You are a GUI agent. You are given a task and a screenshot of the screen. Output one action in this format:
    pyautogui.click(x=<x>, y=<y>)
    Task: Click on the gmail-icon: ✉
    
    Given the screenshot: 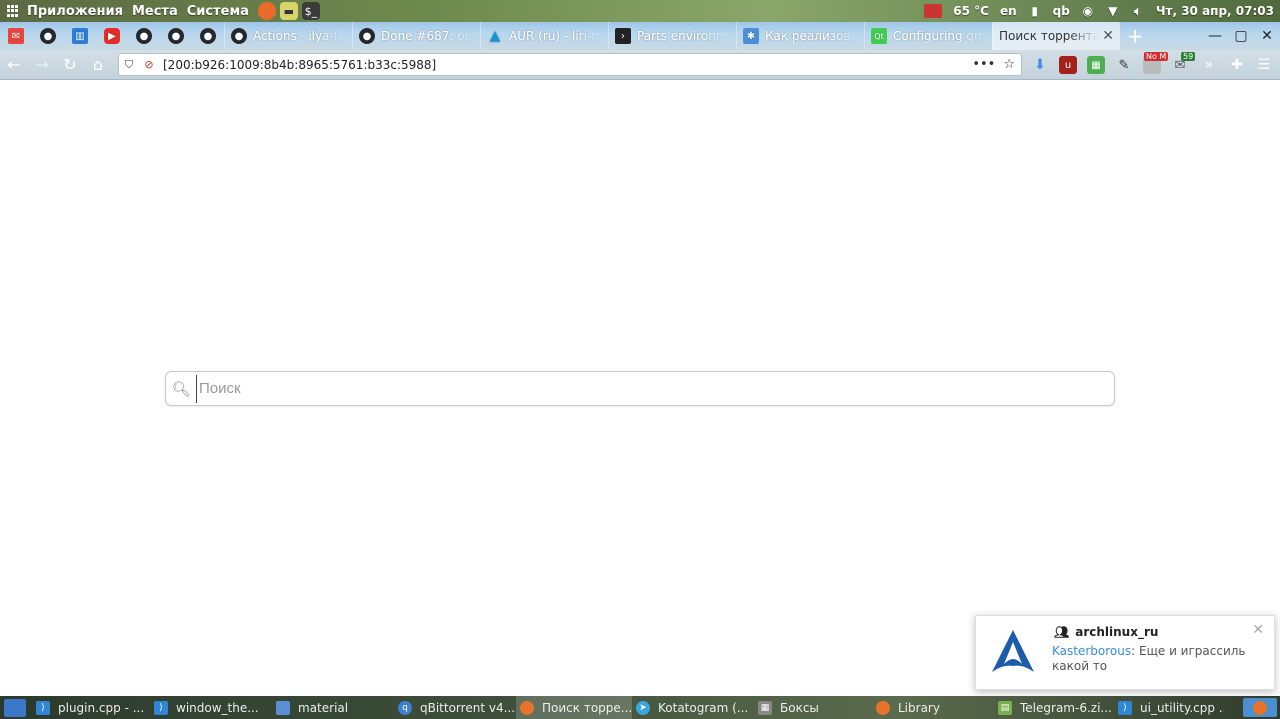 What is the action you would take?
    pyautogui.click(x=16, y=36)
    